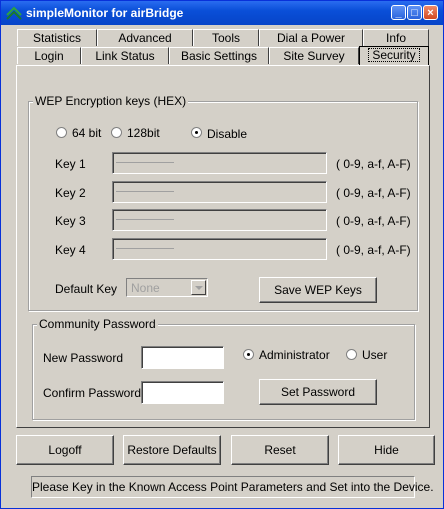 The width and height of the screenshot is (444, 509). What do you see at coordinates (83, 358) in the screenshot?
I see `new-password-label: New Password` at bounding box center [83, 358].